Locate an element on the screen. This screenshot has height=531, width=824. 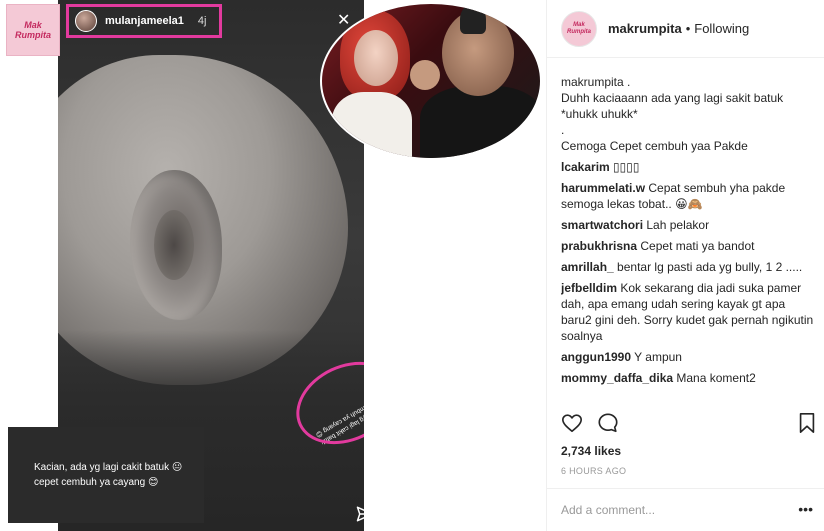
ear-inner is located at coordinates (174, 245).